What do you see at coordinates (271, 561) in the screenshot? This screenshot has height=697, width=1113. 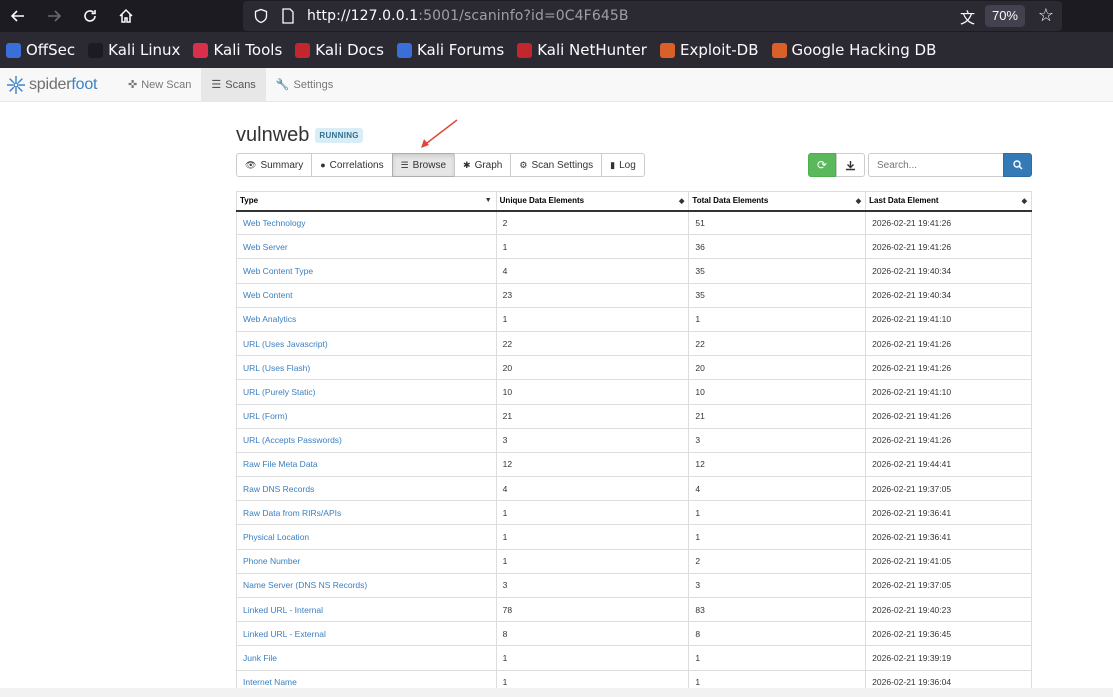 I see `type-link: Phone Number` at bounding box center [271, 561].